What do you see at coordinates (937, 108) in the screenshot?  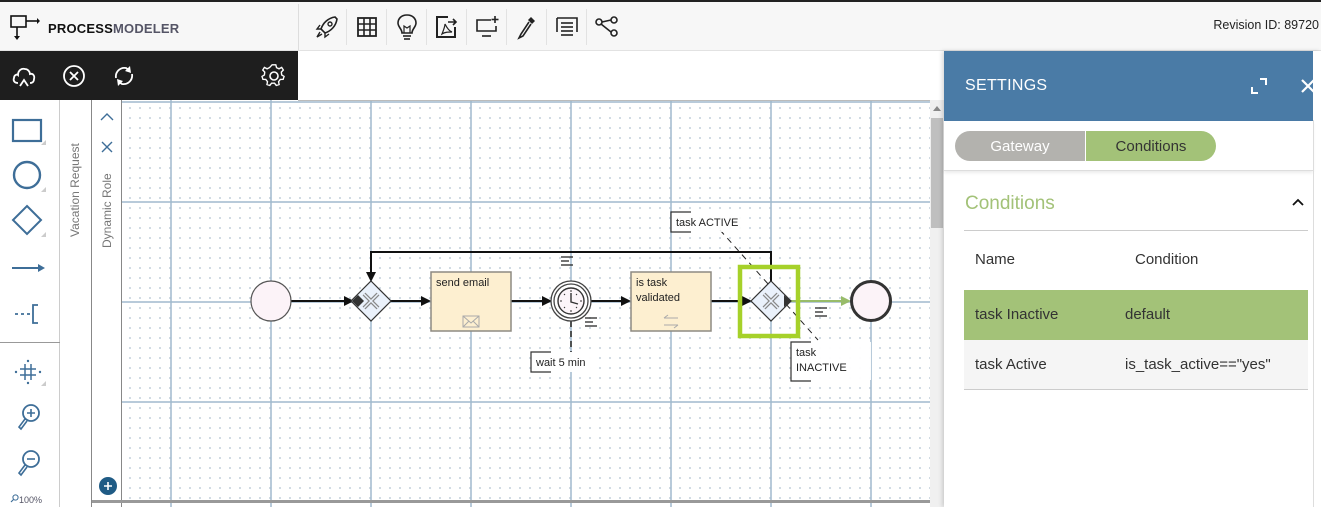 I see `scroll-up-arrow` at bounding box center [937, 108].